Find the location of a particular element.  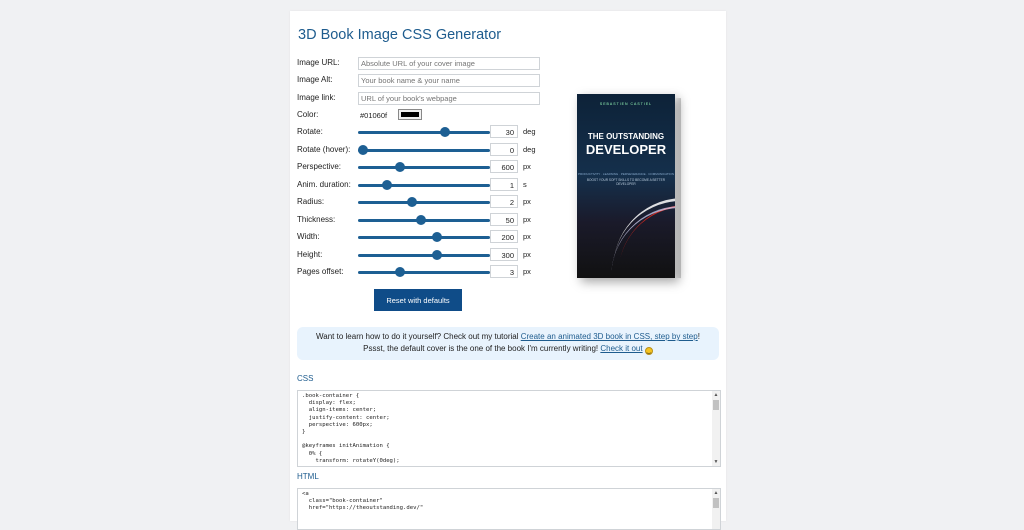

perspective-slider is located at coordinates (424, 167).